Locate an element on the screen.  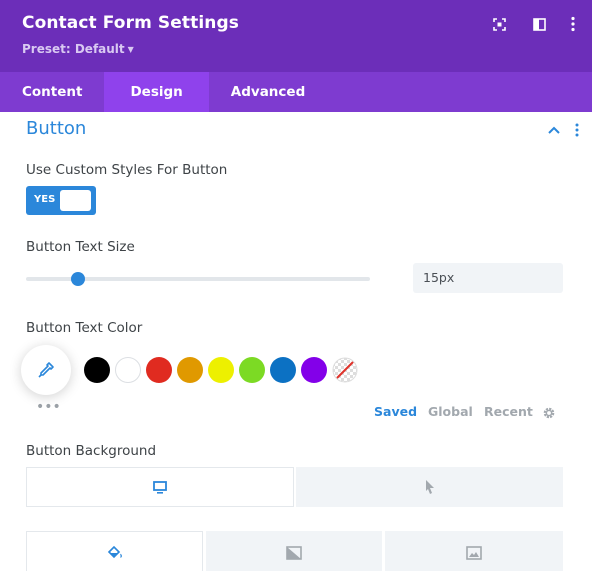
tab-content: Content is located at coordinates (52, 92).